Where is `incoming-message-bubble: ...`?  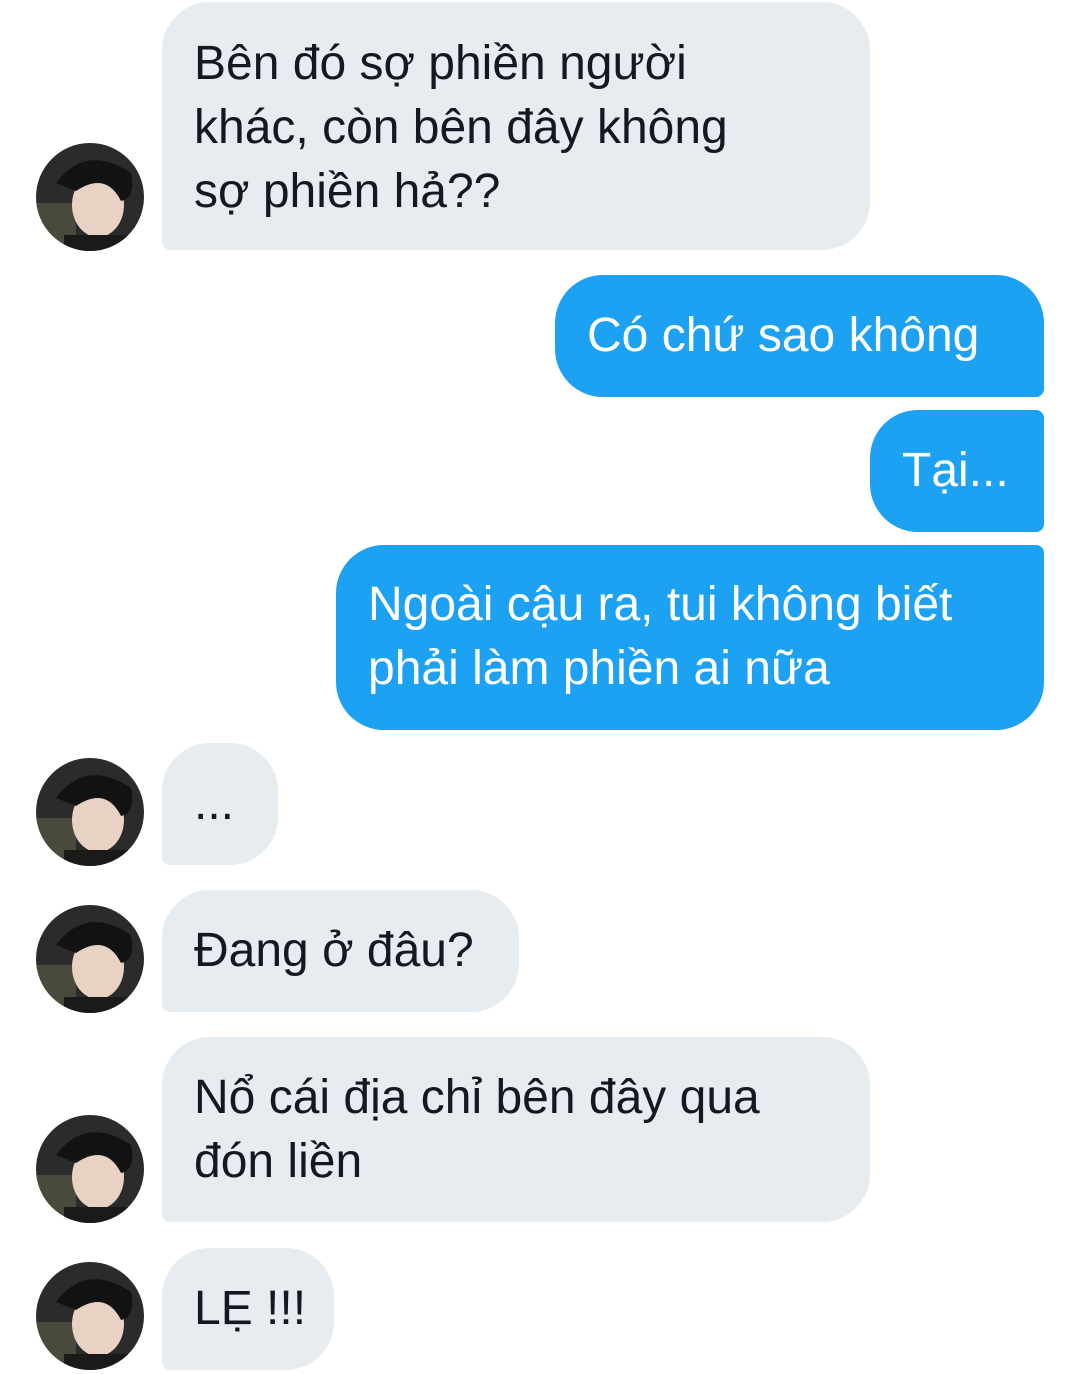 incoming-message-bubble: ... is located at coordinates (220, 804).